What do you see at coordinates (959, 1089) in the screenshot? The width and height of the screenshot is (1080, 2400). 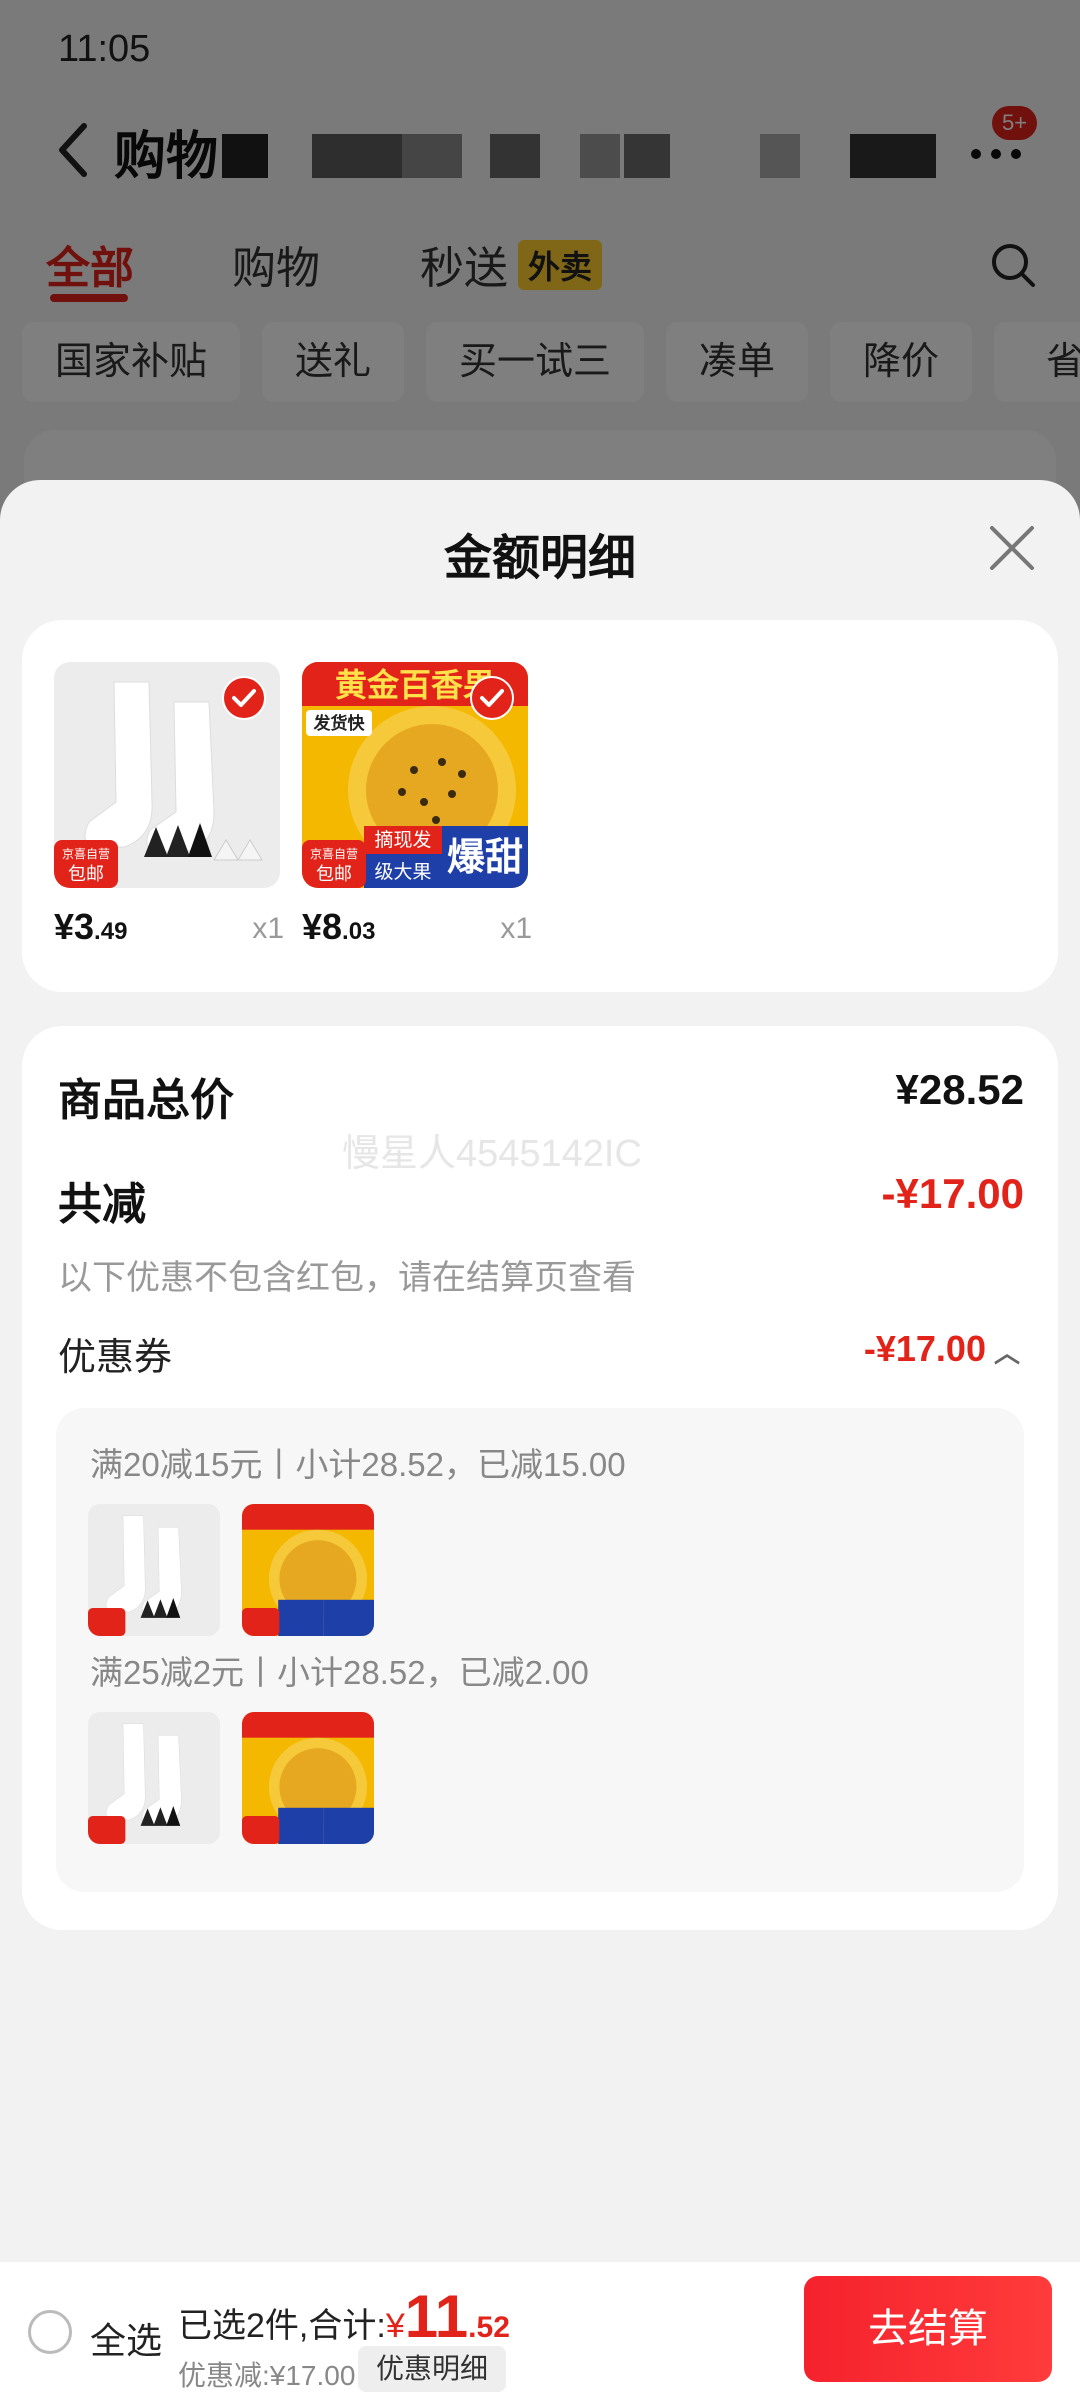 I see `total-price-value: ¥28.52` at bounding box center [959, 1089].